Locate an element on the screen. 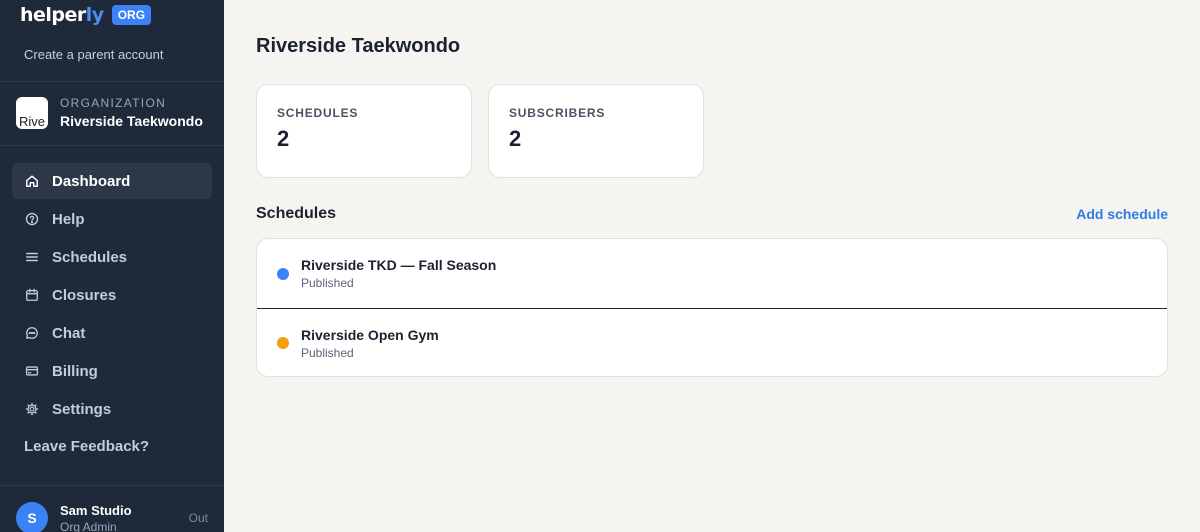  org-name: Riverside Taekwondo is located at coordinates (131, 121).